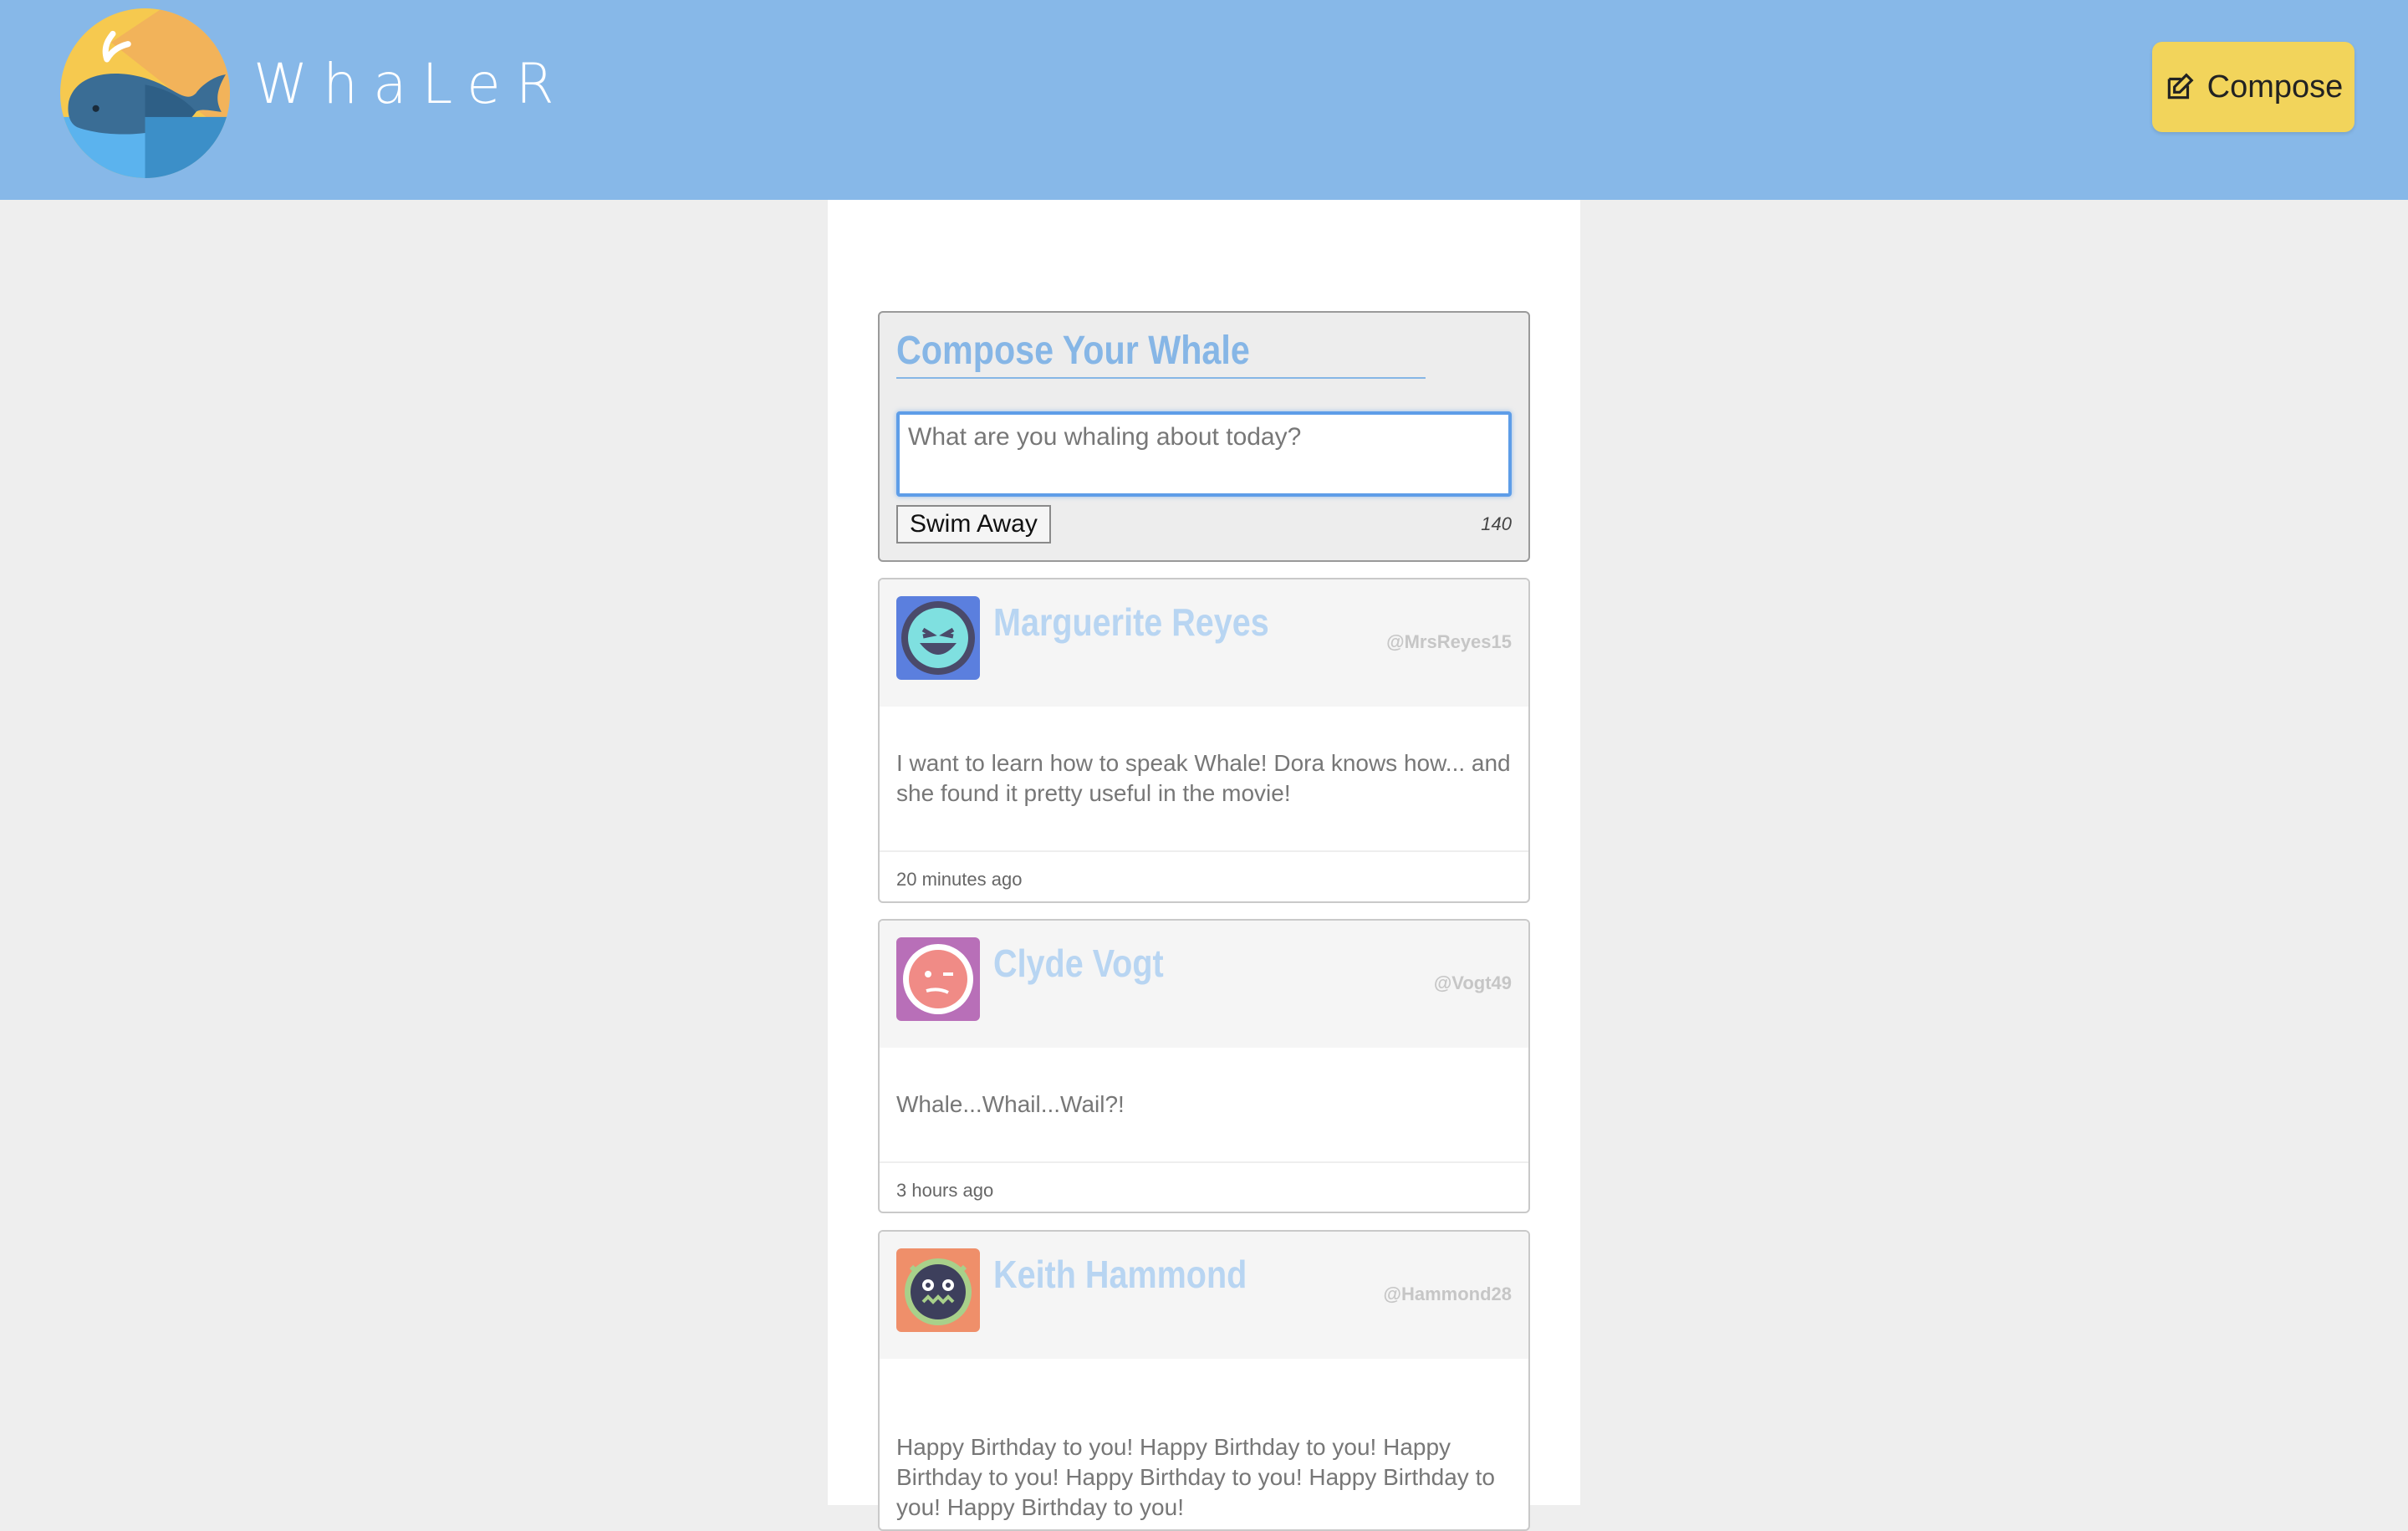 The image size is (2408, 1531). What do you see at coordinates (945, 1190) in the screenshot?
I see `post-timestamp: 3 hours ago` at bounding box center [945, 1190].